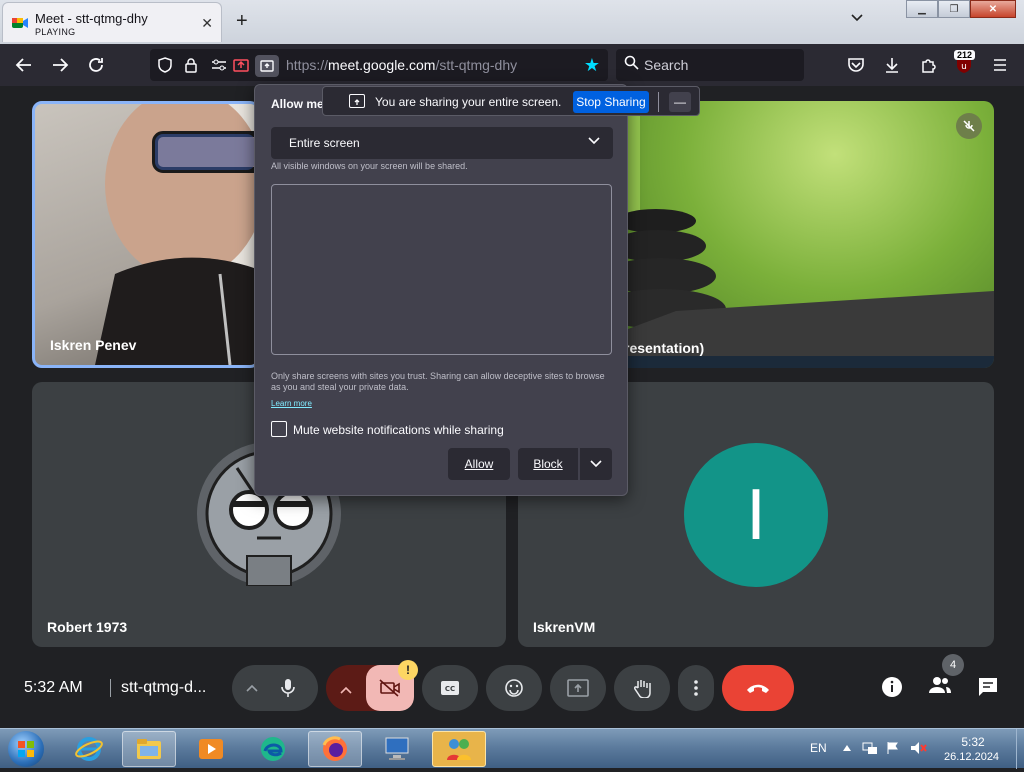 Image resolution: width=1024 pixels, height=772 pixels. Describe the element at coordinates (291, 403) in the screenshot. I see `learn-more-link: Learn more` at that location.